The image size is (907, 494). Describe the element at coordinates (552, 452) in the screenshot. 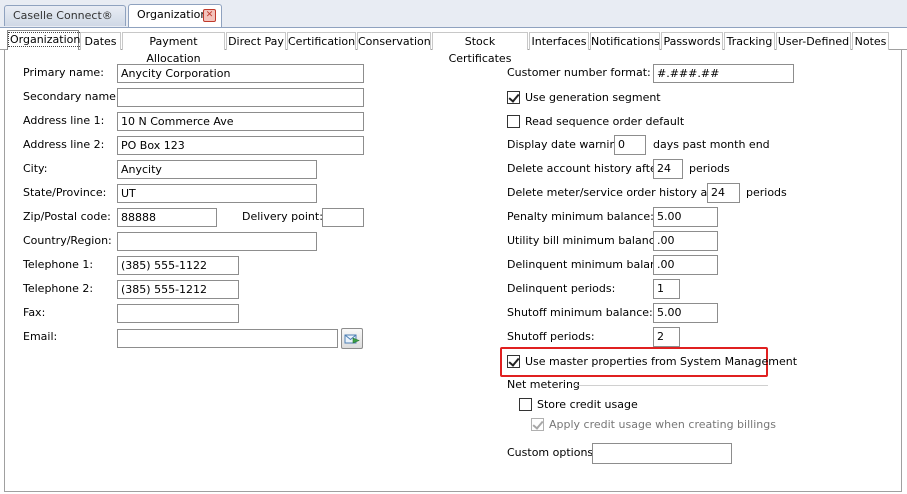

I see `custom-options-label: Custom options:` at that location.